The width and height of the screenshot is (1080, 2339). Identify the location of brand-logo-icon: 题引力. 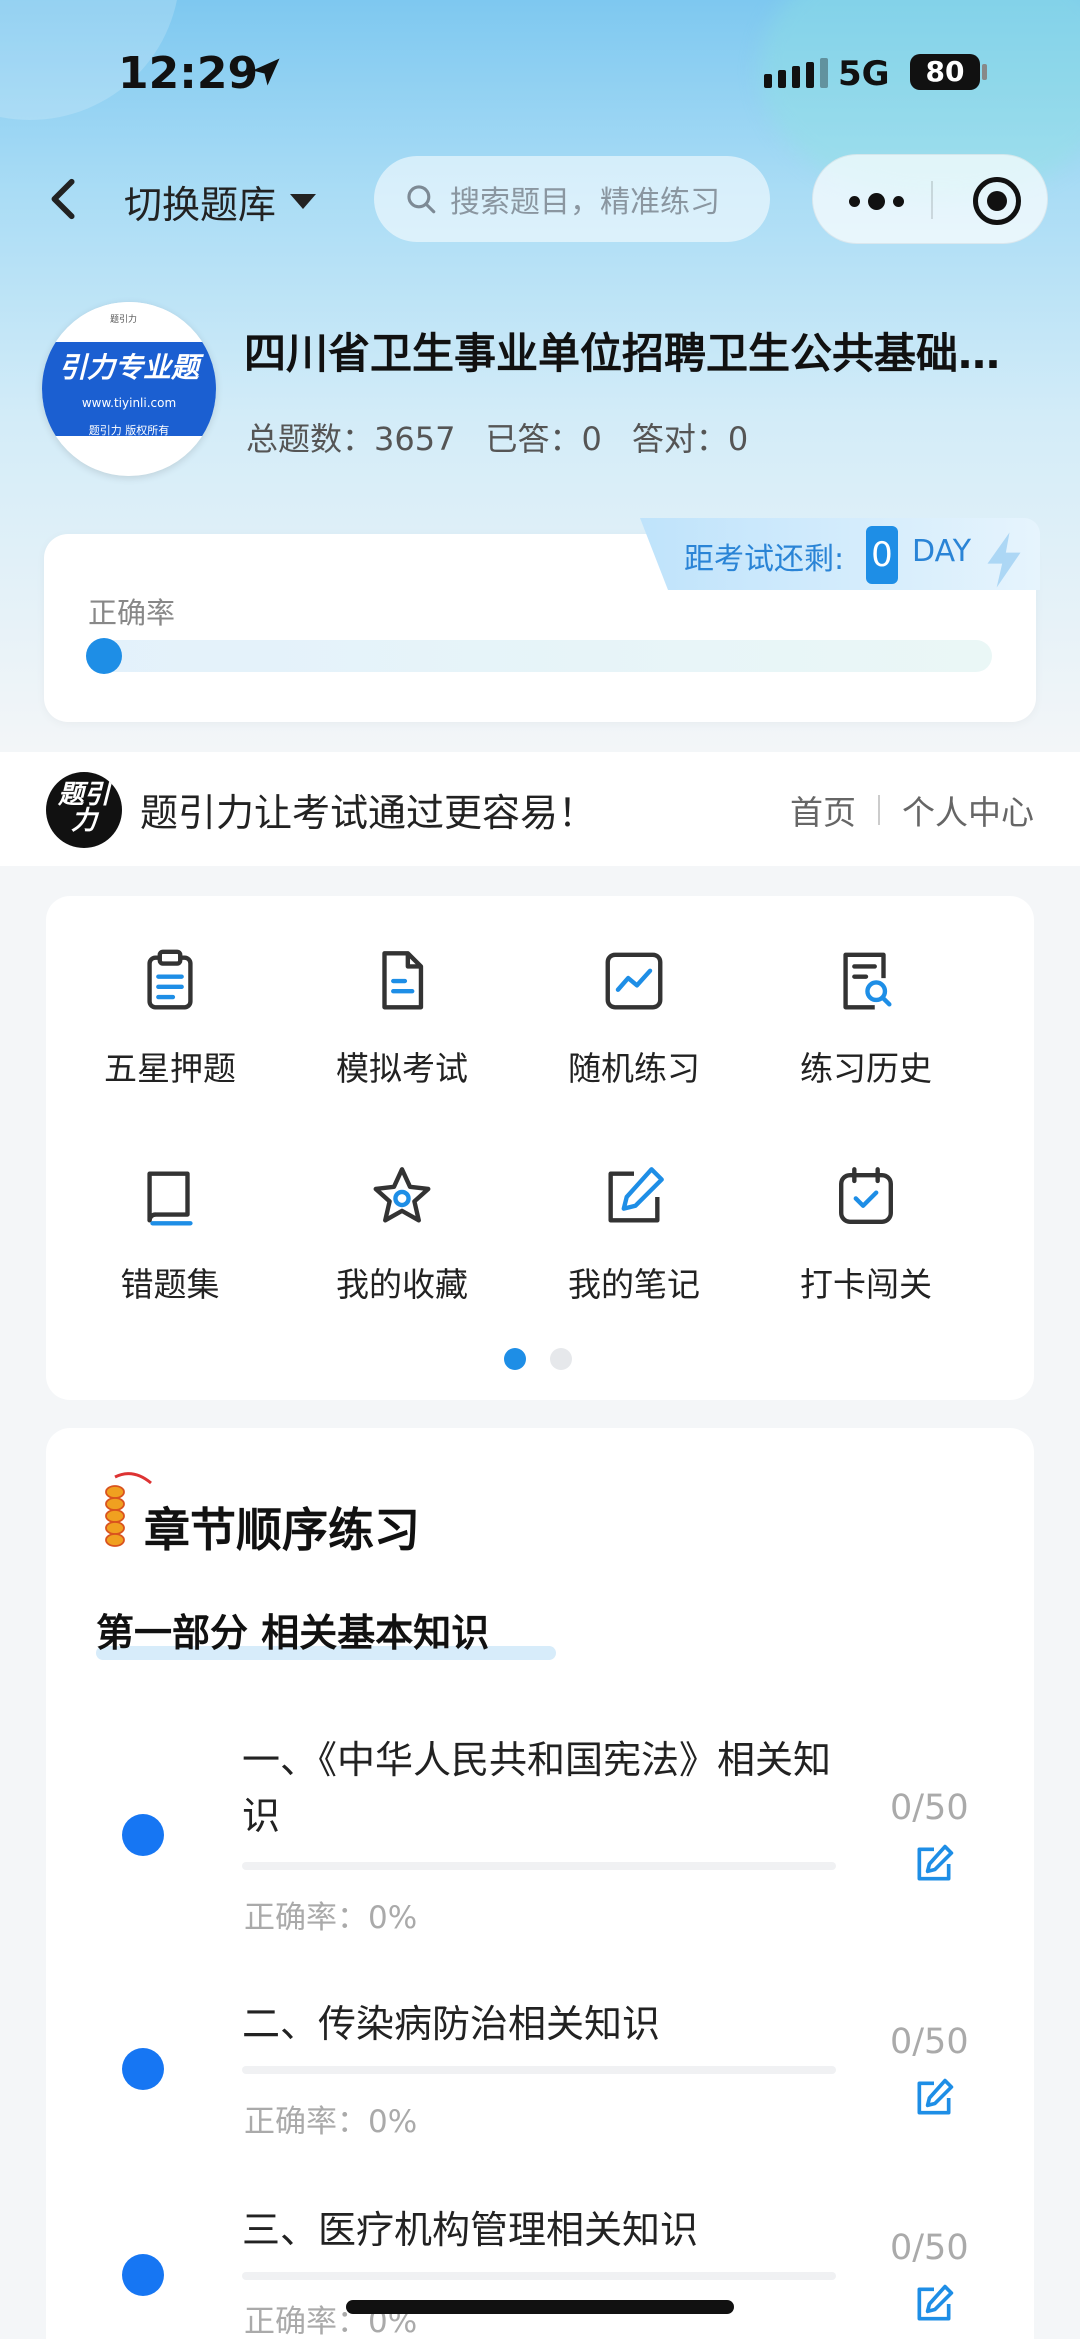
(84, 810).